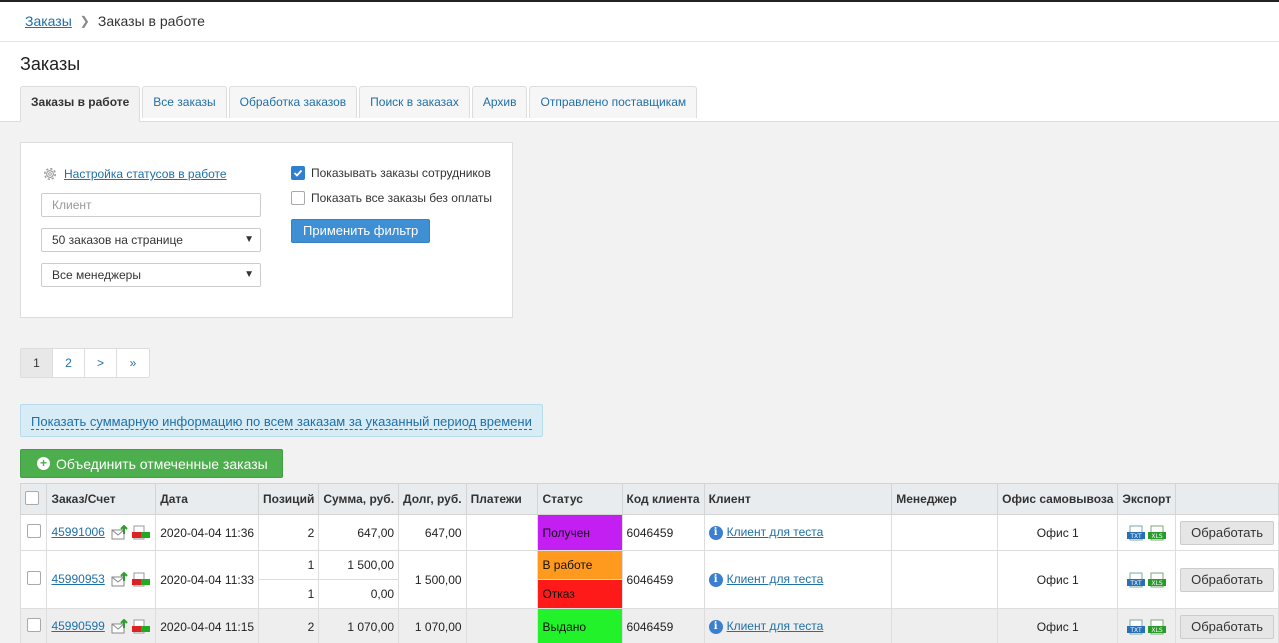 This screenshot has height=643, width=1279. What do you see at coordinates (359, 625) in the screenshot?
I see `sum-cell: 1 070,00` at bounding box center [359, 625].